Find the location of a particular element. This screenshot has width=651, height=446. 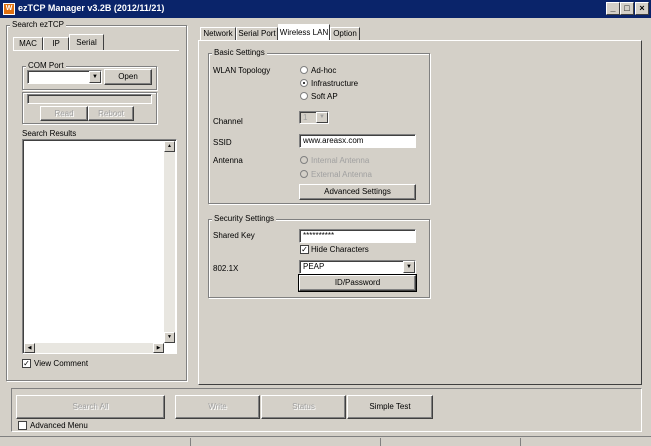

radio-infrastructure is located at coordinates (304, 83).